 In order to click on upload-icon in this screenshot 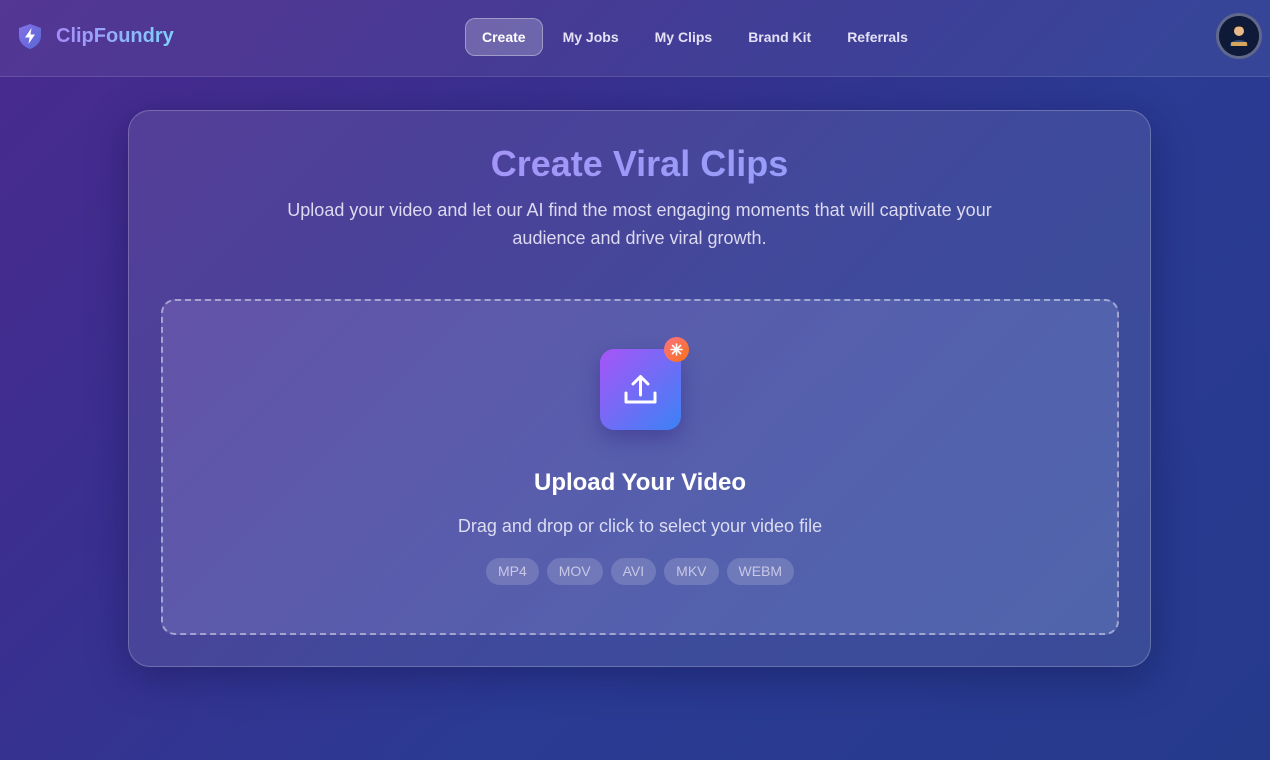, I will do `click(640, 389)`.